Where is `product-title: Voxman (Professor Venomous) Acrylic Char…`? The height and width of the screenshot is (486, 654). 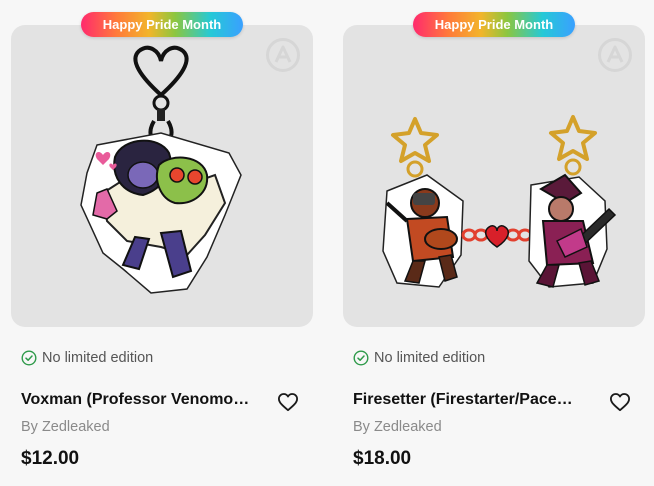
product-title: Voxman (Professor Venomous) Acrylic Char… is located at coordinates (137, 400).